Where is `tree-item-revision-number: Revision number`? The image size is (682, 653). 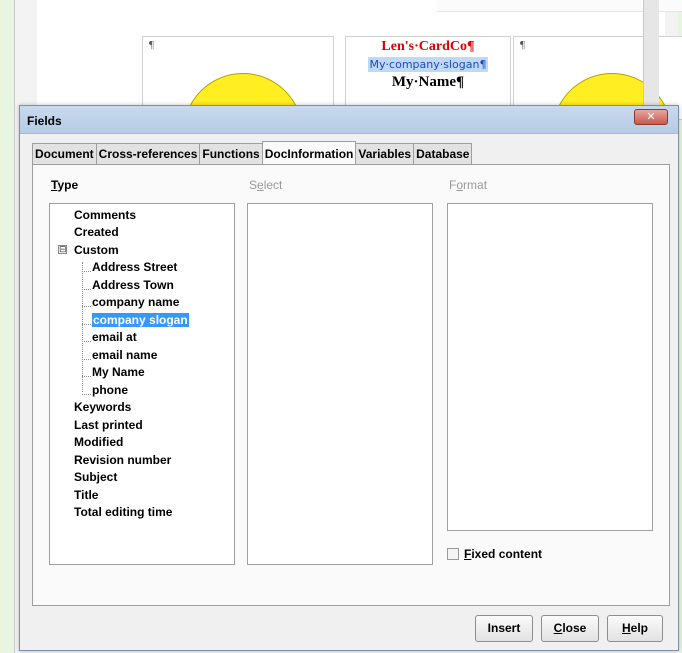
tree-item-revision-number: Revision number is located at coordinates (122, 460).